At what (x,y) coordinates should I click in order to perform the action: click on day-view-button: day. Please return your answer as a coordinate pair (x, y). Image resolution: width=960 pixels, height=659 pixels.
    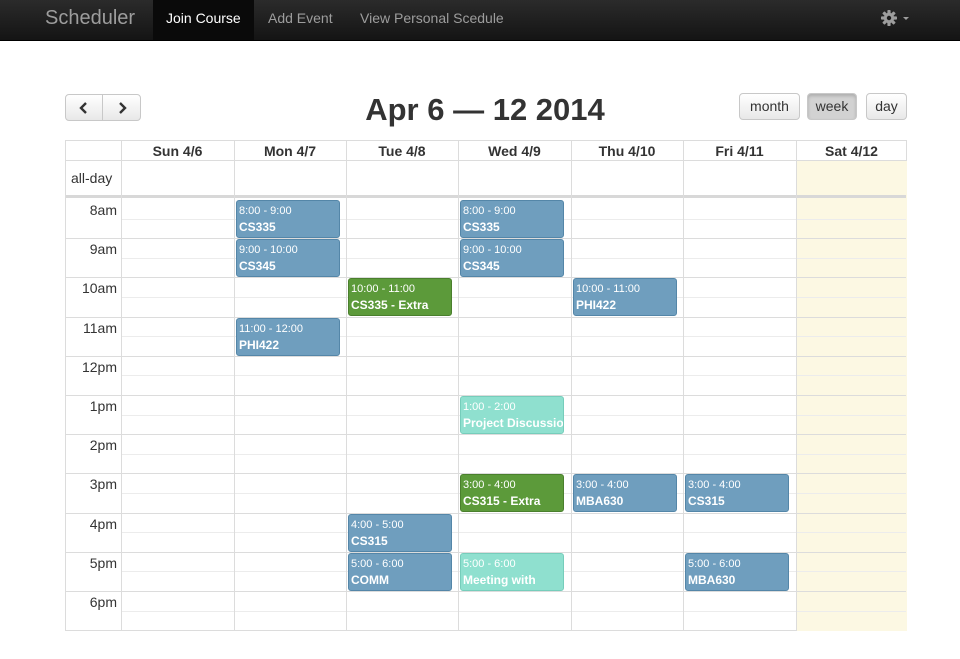
    Looking at the image, I should click on (886, 106).